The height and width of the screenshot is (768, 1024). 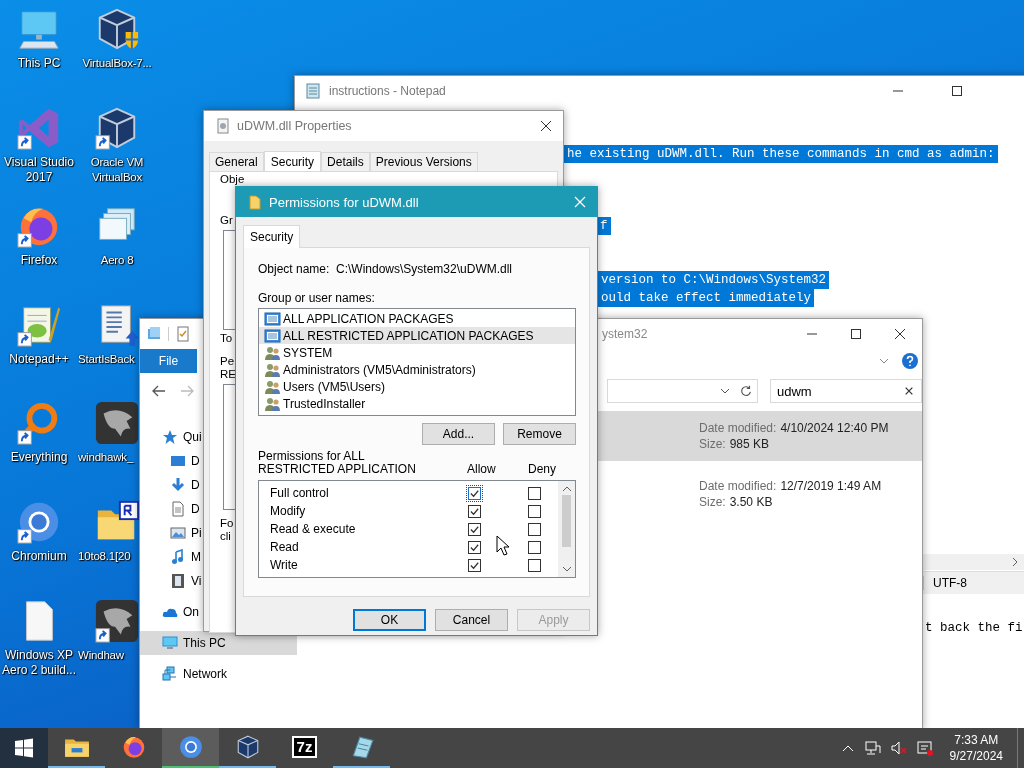 What do you see at coordinates (294, 126) in the screenshot?
I see `window-title: uDWM.dll Properties` at bounding box center [294, 126].